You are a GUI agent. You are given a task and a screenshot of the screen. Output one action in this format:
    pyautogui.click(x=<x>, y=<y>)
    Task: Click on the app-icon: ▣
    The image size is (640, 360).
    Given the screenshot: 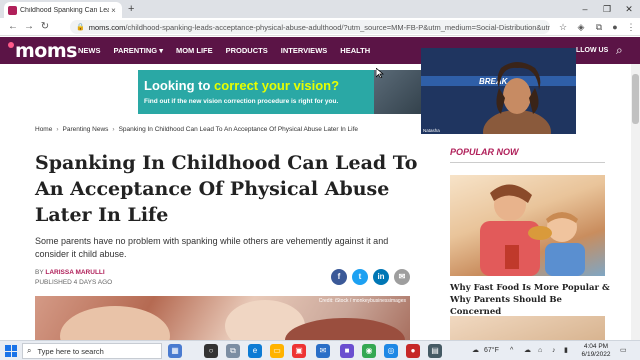 What is the action you would take?
    pyautogui.click(x=299, y=351)
    